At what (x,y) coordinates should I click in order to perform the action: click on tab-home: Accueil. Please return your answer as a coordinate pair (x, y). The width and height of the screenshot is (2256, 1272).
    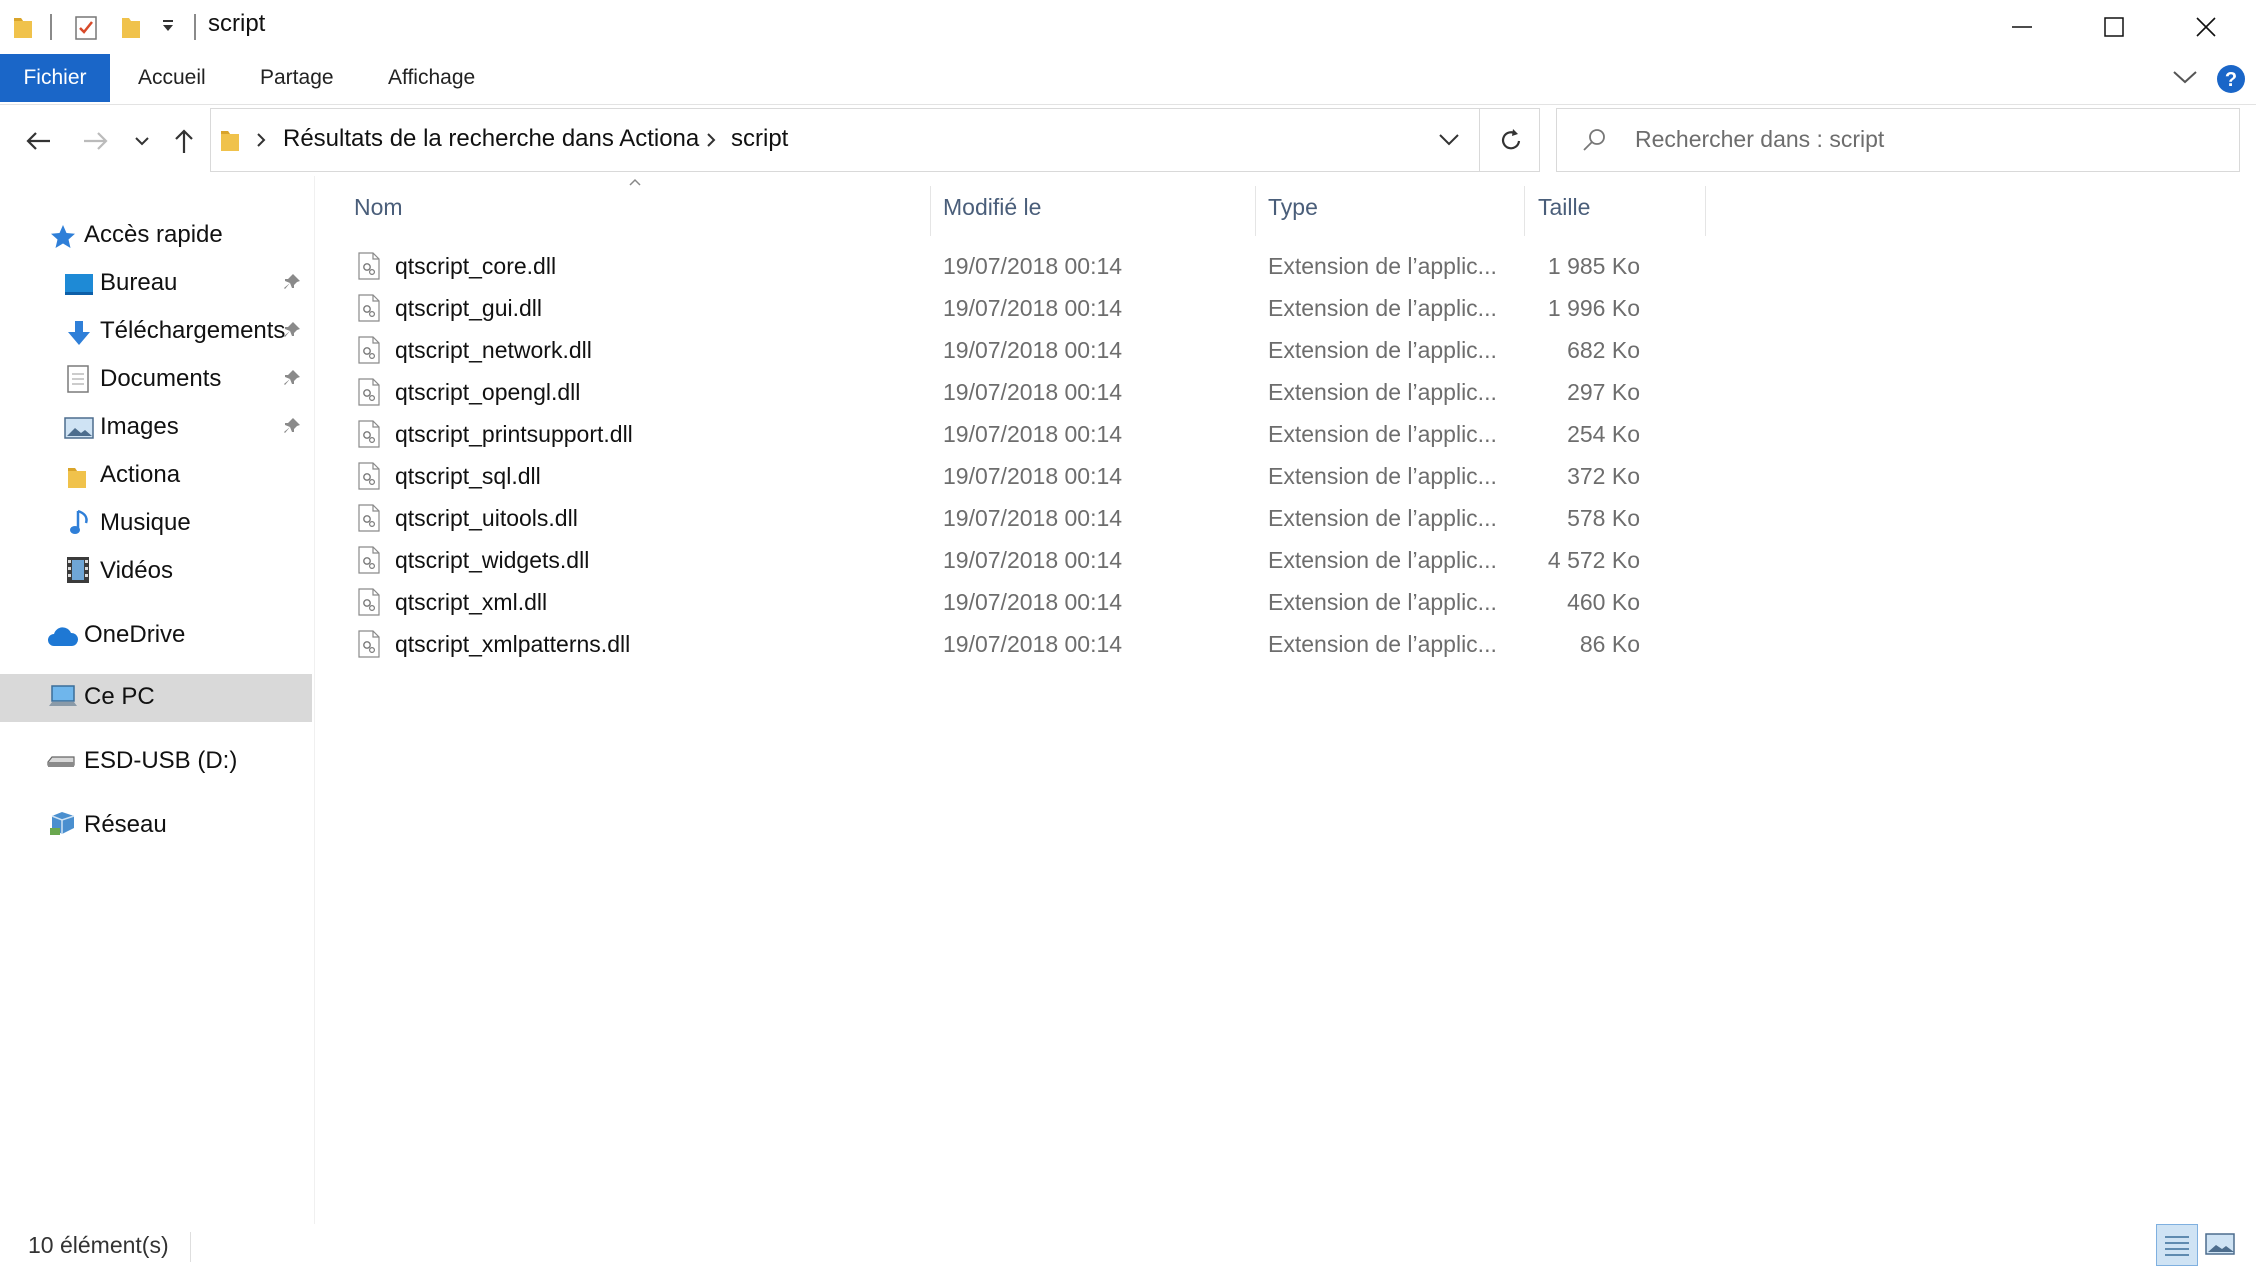
    Looking at the image, I should click on (172, 78).